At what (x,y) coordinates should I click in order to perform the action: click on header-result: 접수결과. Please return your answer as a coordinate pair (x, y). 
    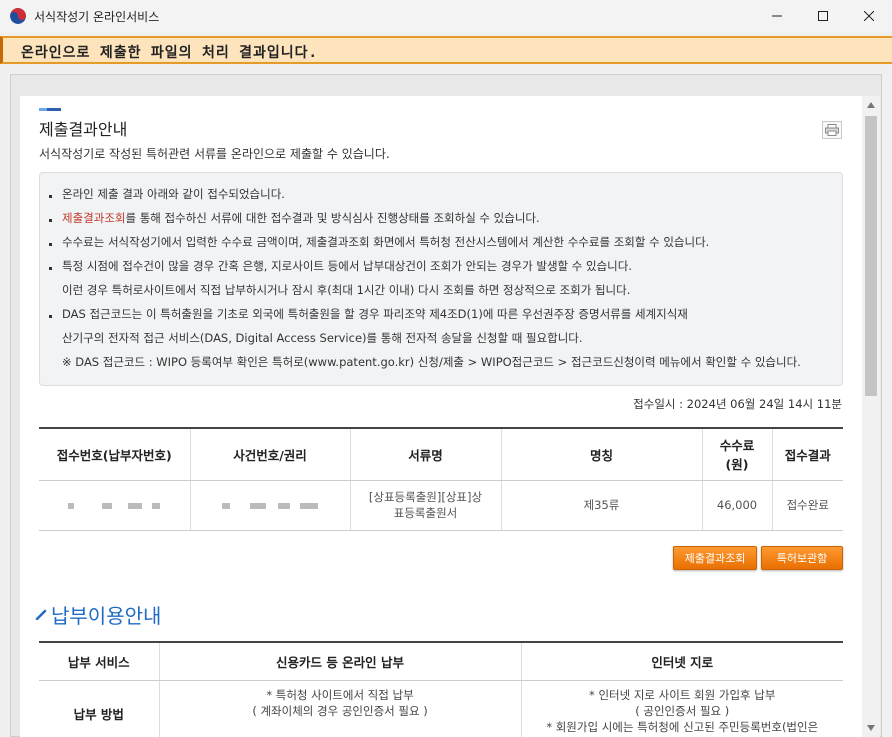
    Looking at the image, I should click on (807, 454).